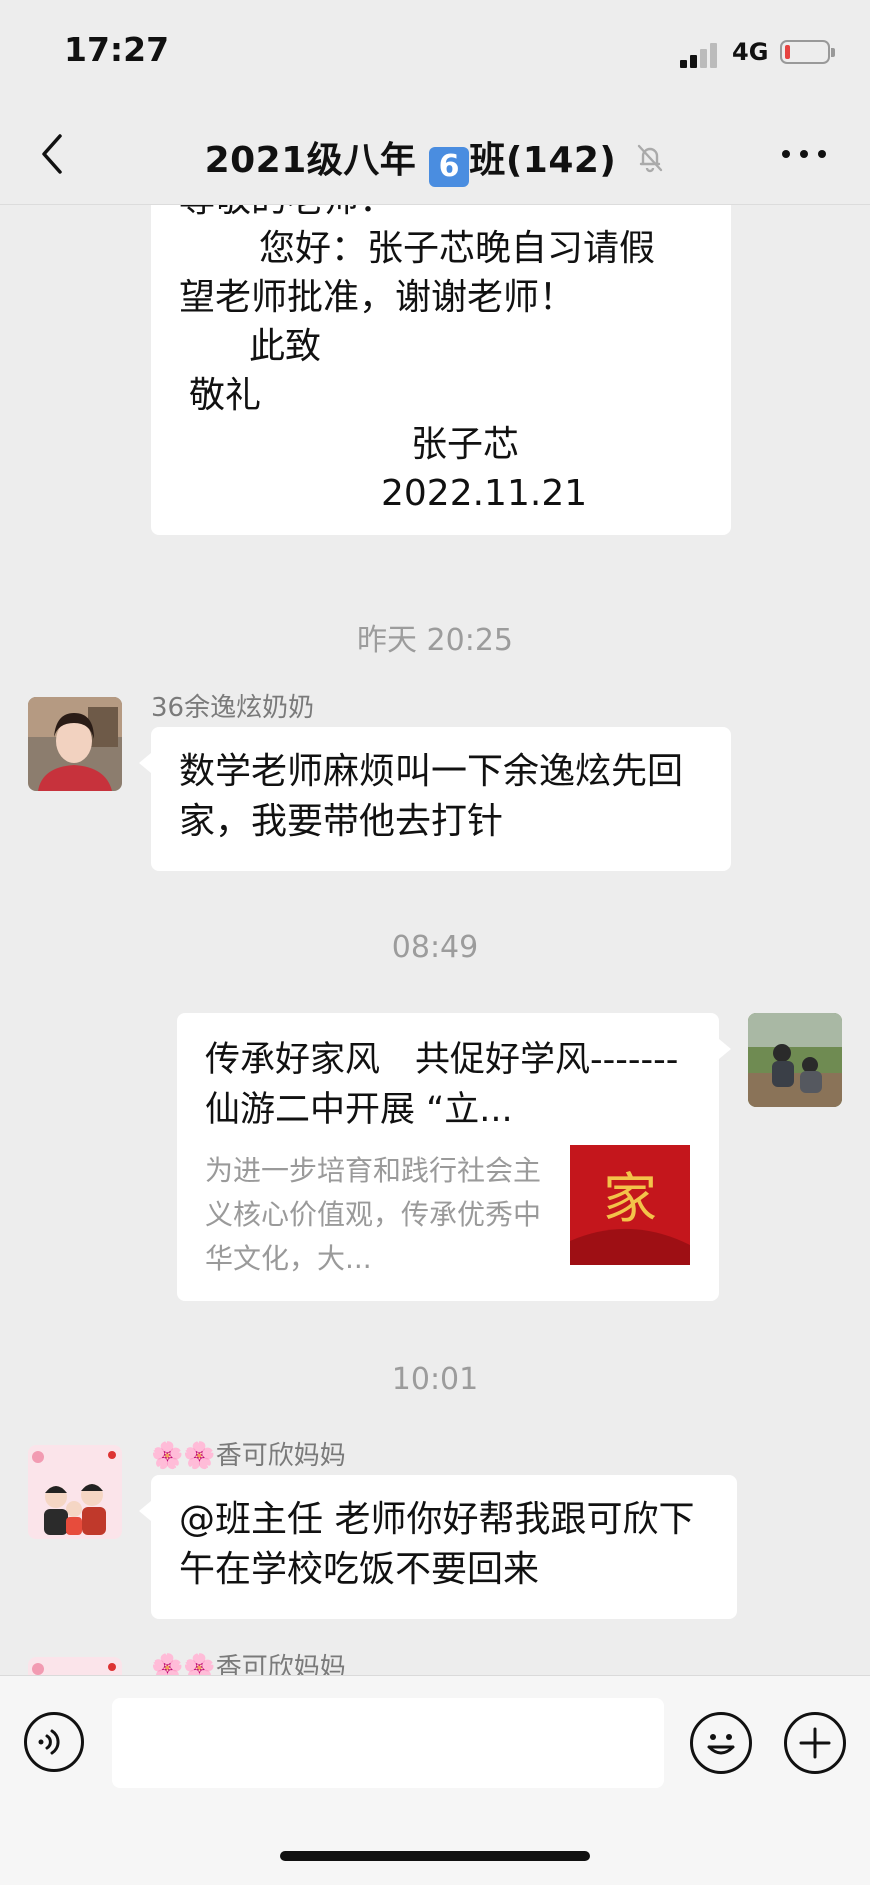 Image resolution: width=870 pixels, height=1885 pixels. What do you see at coordinates (54, 1742) in the screenshot?
I see `voice-icon` at bounding box center [54, 1742].